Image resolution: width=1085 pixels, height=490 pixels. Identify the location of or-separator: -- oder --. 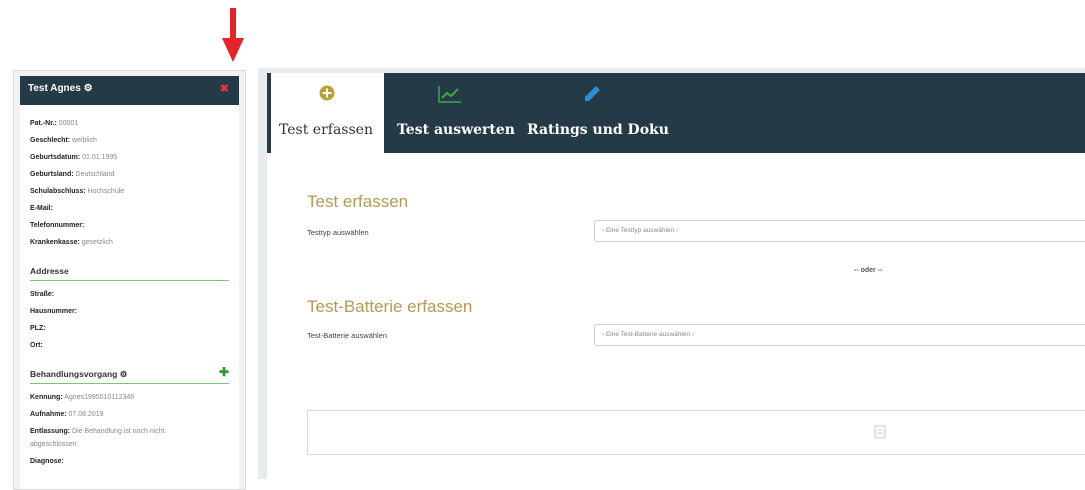
(868, 270).